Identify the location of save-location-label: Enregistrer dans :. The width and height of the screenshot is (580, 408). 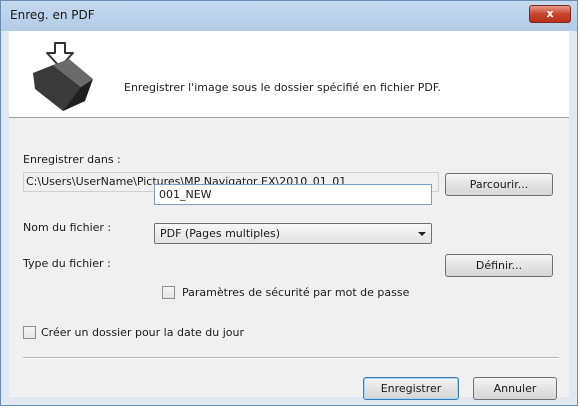
(72, 159).